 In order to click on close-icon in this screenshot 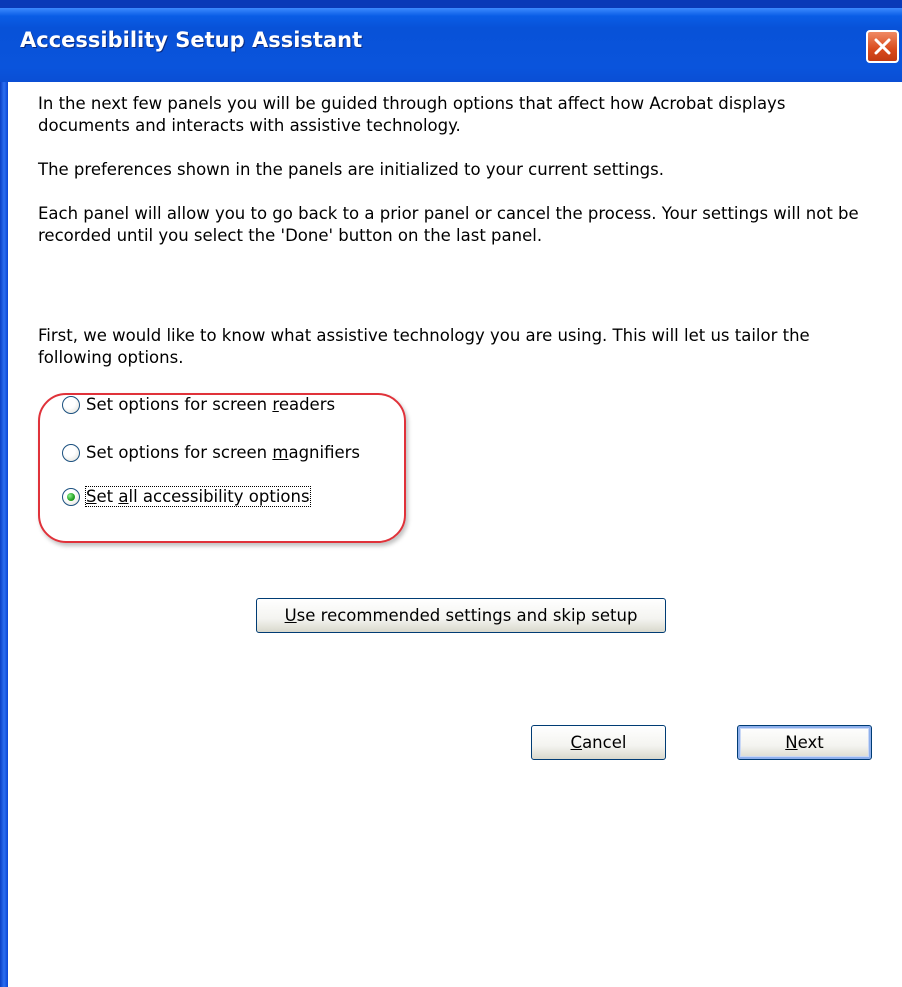, I will do `click(882, 46)`.